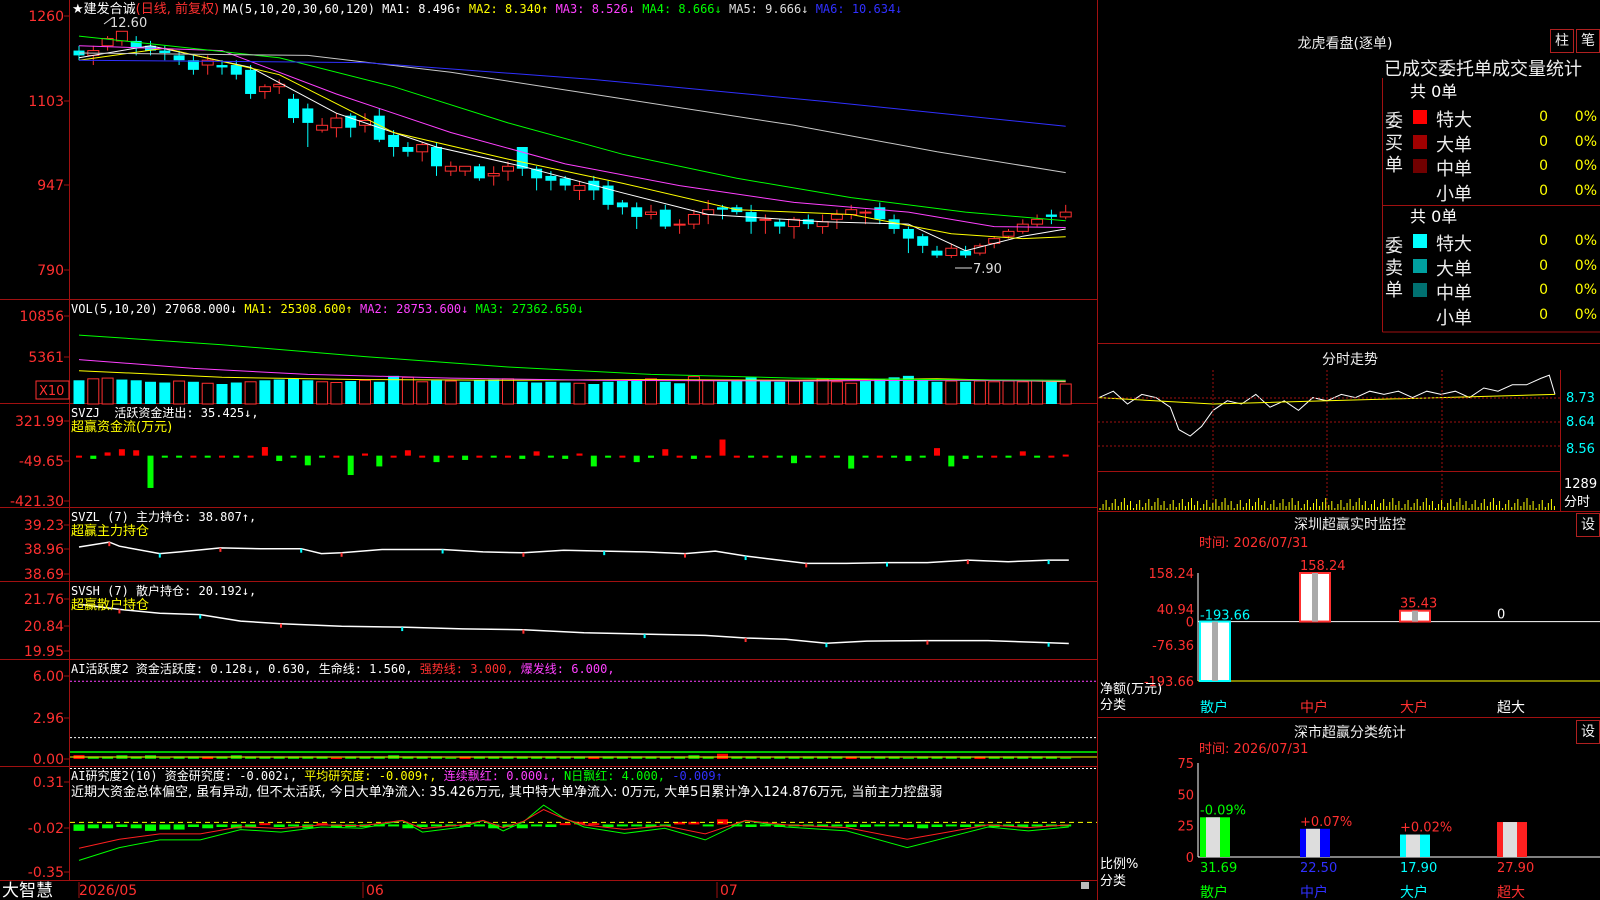  What do you see at coordinates (177, 9) in the screenshot?
I see `stock-mode: (日线, 前复权)` at bounding box center [177, 9].